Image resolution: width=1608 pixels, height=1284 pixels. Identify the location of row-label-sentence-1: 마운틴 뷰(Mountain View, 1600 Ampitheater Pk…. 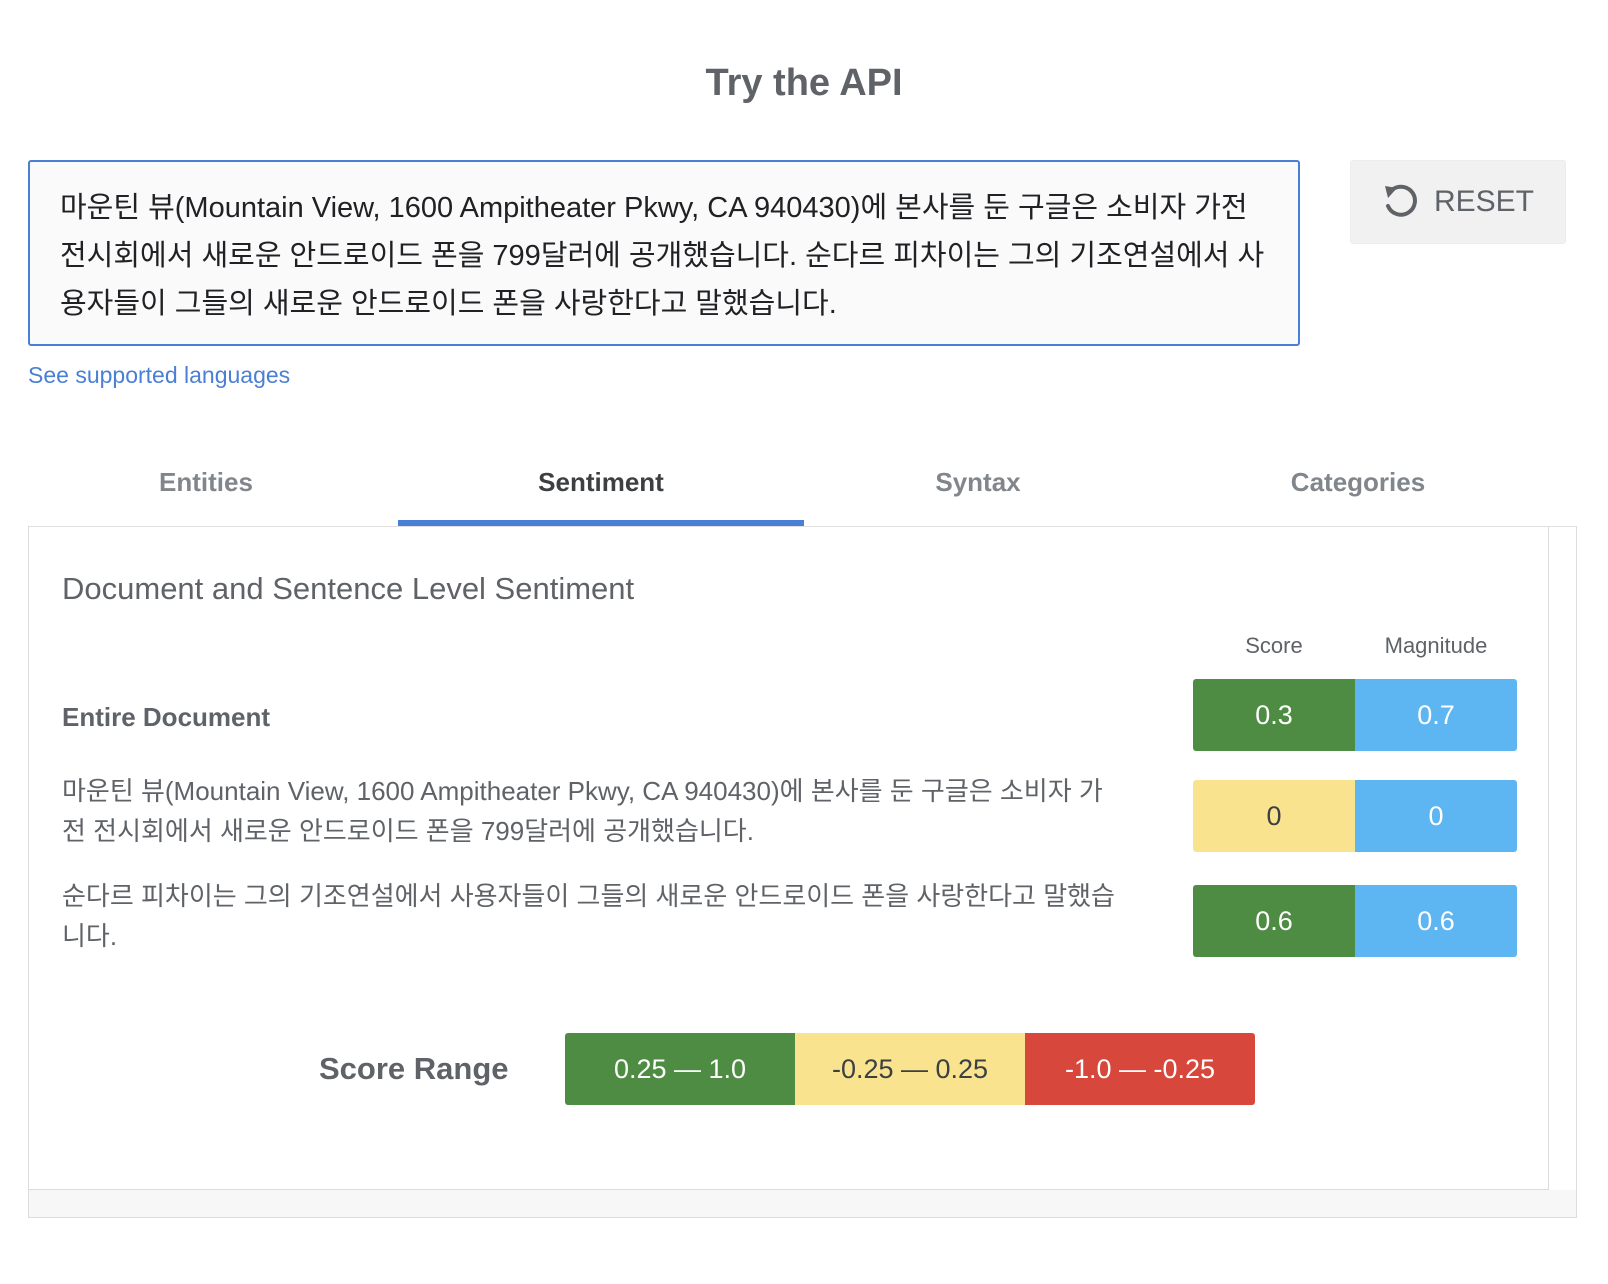
(582, 811).